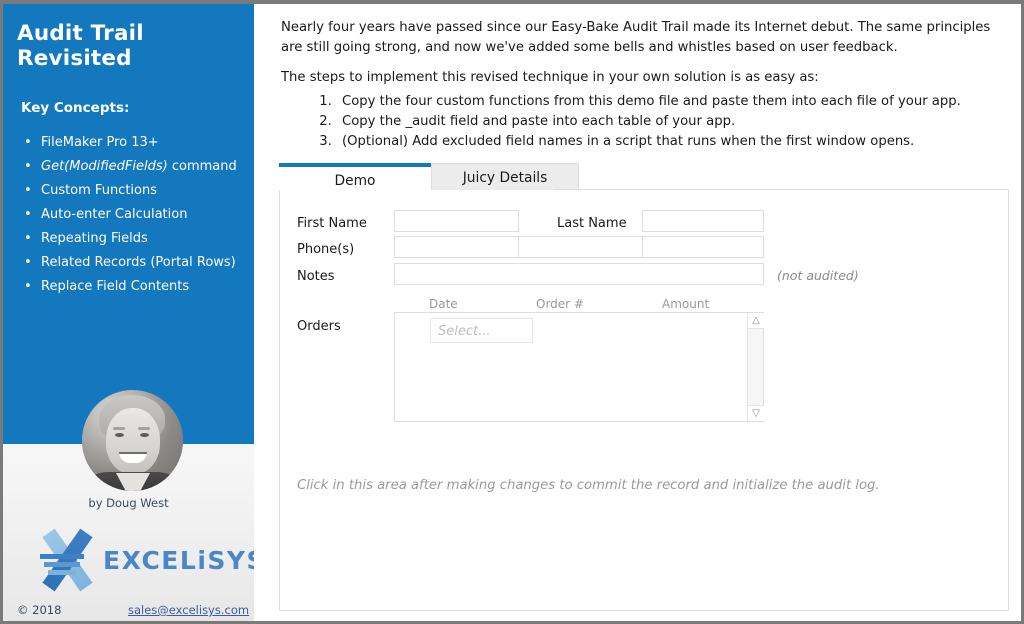 The height and width of the screenshot is (624, 1024). What do you see at coordinates (104, 166) in the screenshot?
I see `concept-command: Get(ModifiedFields)` at bounding box center [104, 166].